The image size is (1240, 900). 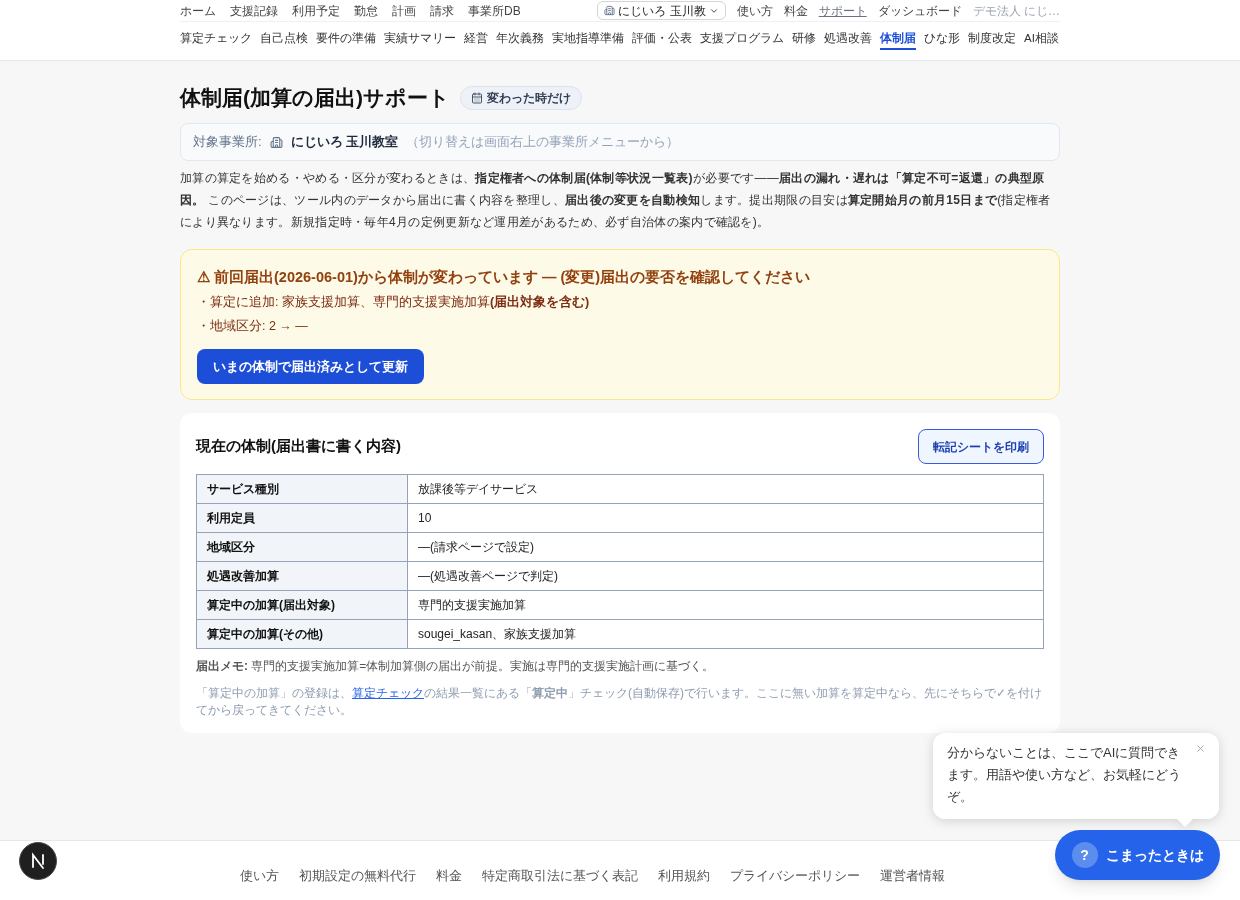 What do you see at coordinates (1041, 40) in the screenshot?
I see `nav-tab: AI相談` at bounding box center [1041, 40].